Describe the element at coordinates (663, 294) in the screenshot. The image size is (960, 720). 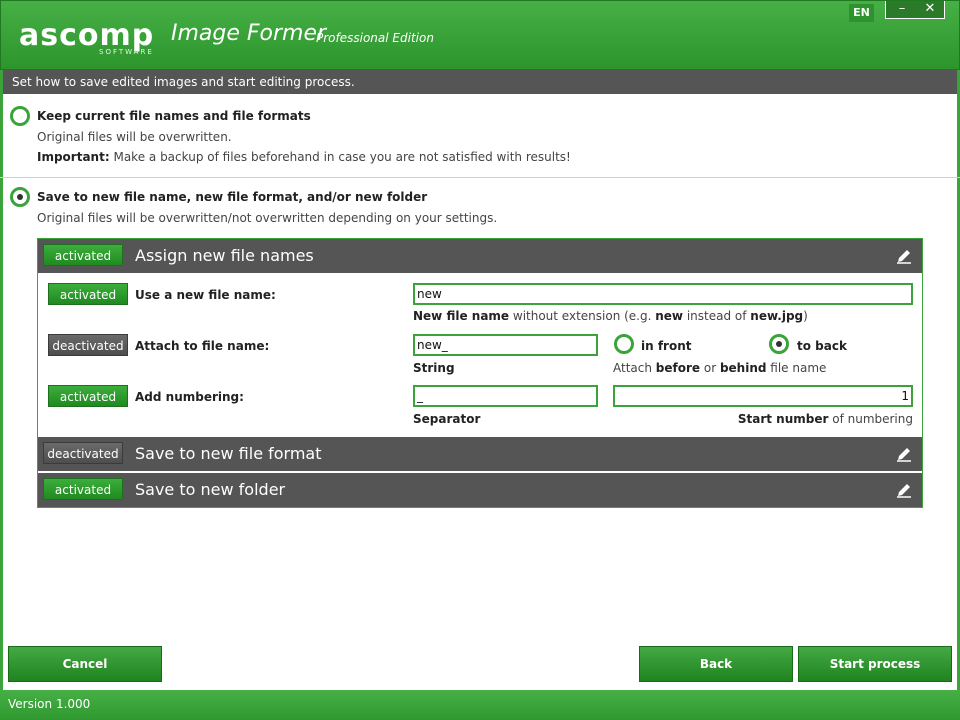
I see `new-name-input: new` at that location.